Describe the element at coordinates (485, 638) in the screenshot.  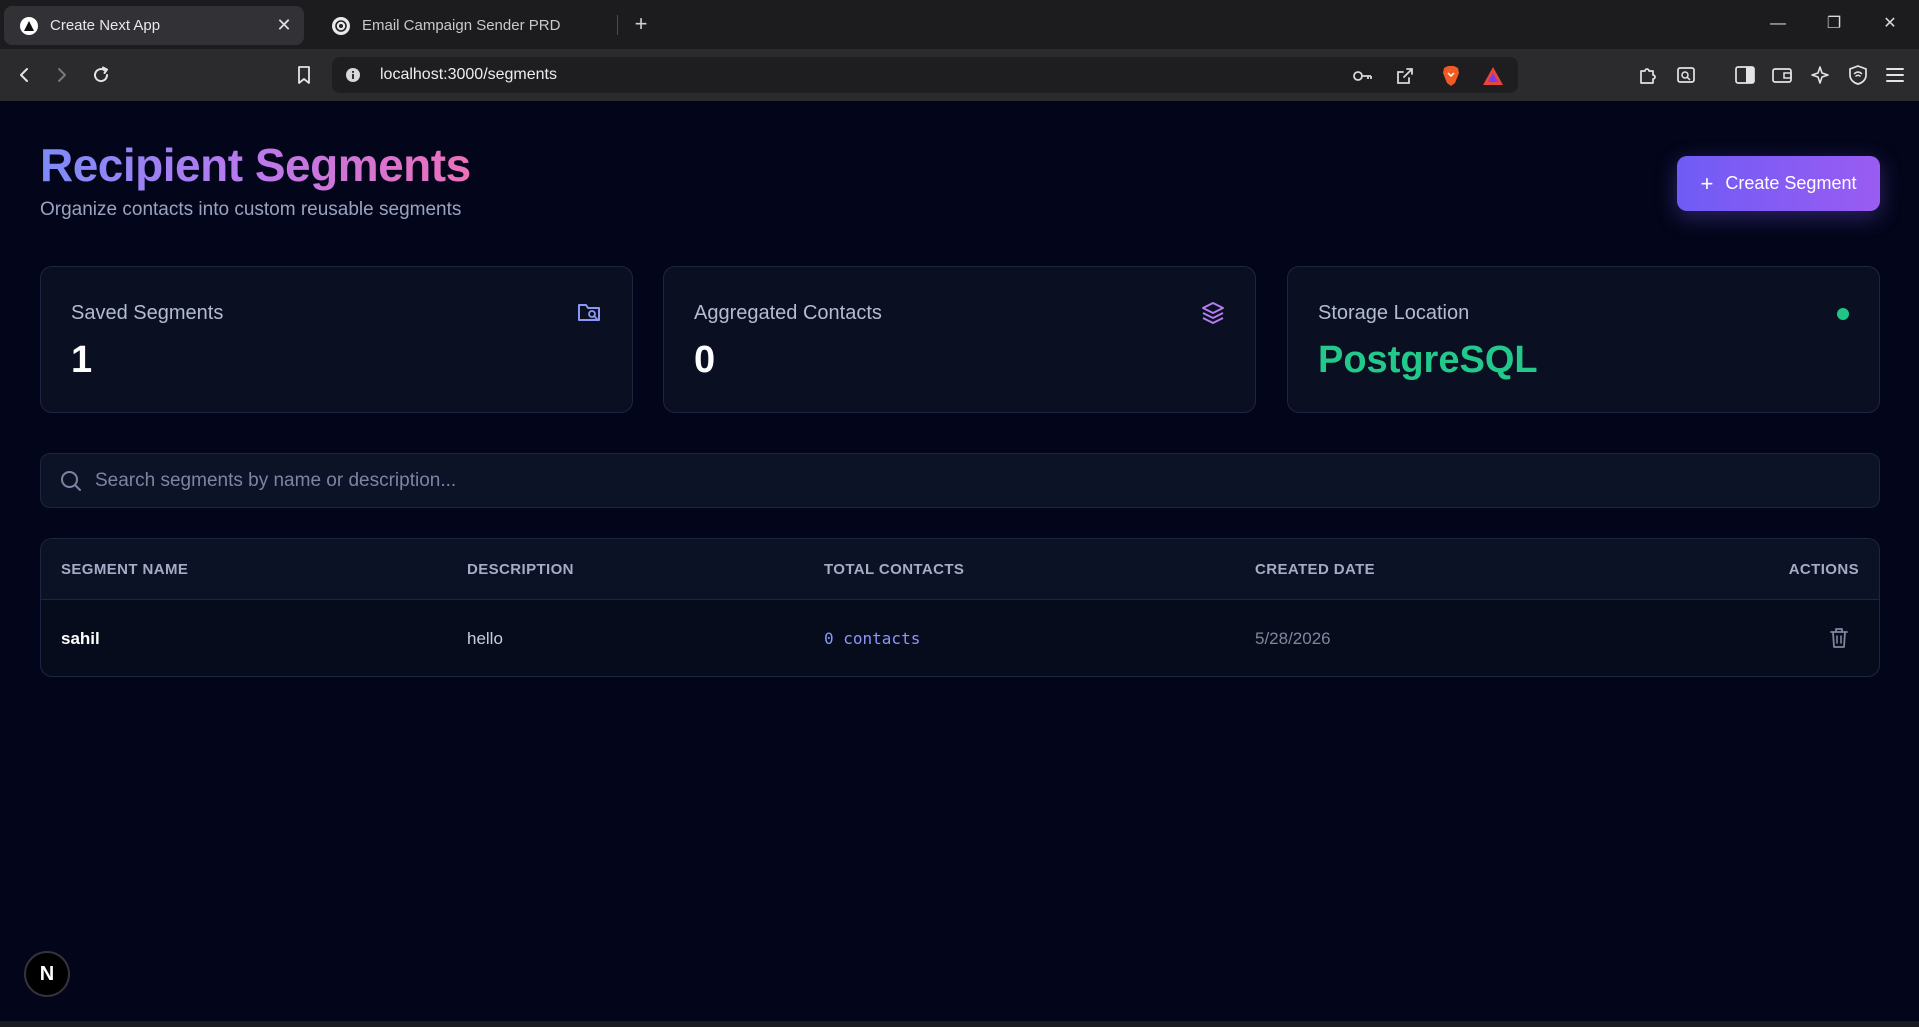
I see `description-cell: hello` at that location.